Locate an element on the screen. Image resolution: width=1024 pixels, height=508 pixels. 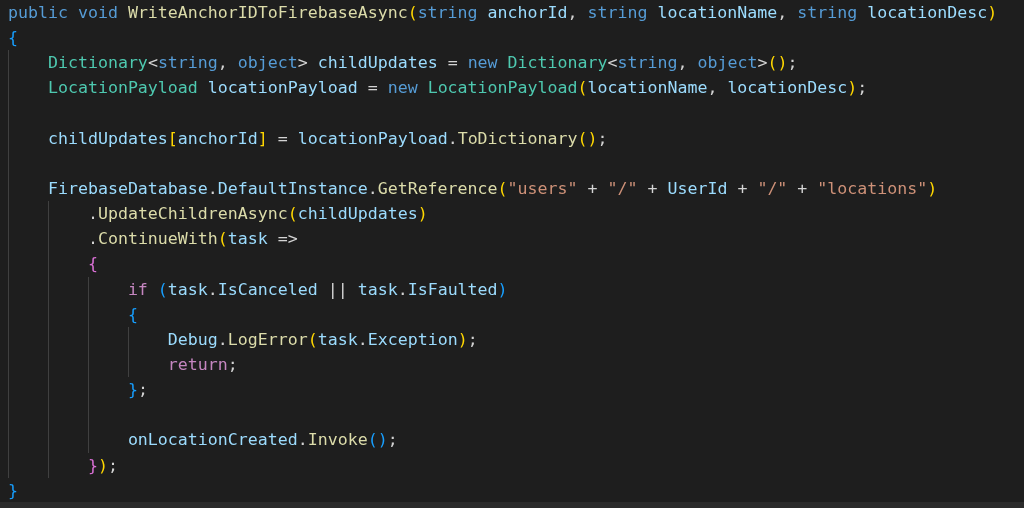
code-line: childUpdates[anchorId] = locationPayload.ToDictionary(); is located at coordinates (327, 138).